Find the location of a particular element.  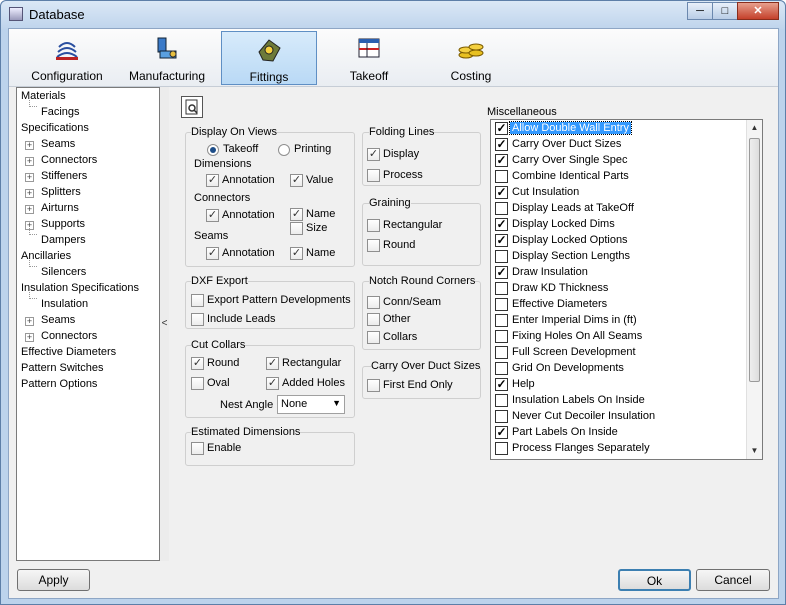

misc-item: ✓ Help is located at coordinates (620, 385).